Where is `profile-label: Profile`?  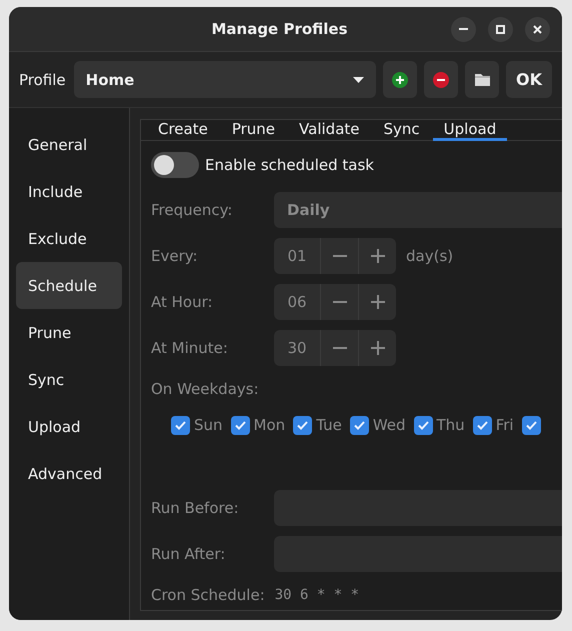 profile-label: Profile is located at coordinates (42, 79).